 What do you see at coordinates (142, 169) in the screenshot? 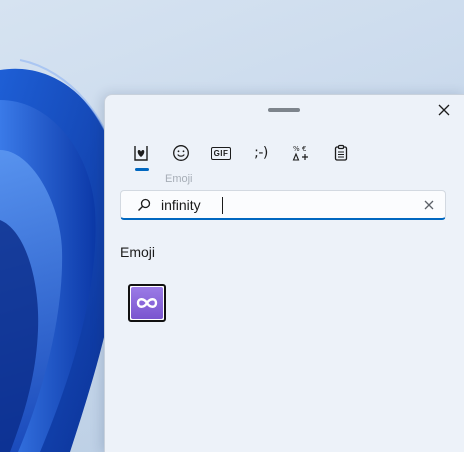
I see `tab-selected-indicator` at bounding box center [142, 169].